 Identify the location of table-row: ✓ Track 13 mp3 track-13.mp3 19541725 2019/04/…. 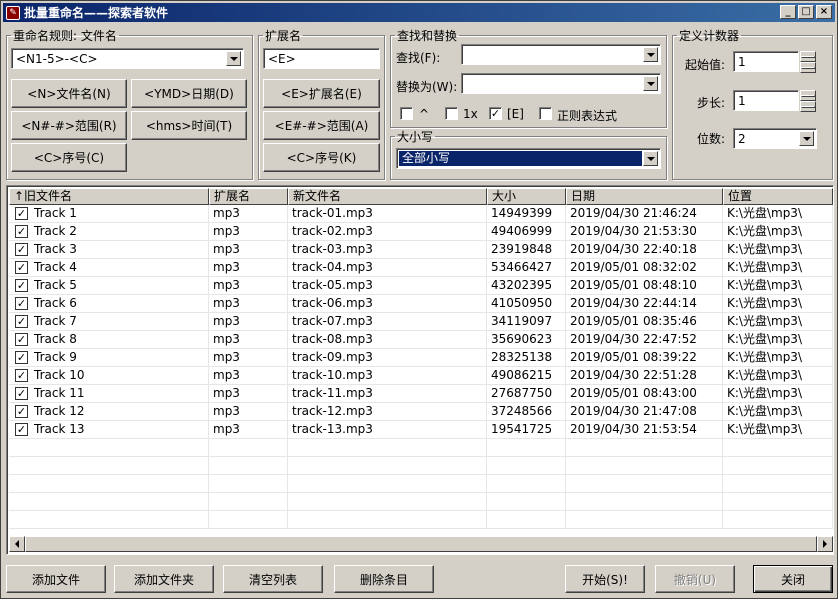
(421, 430).